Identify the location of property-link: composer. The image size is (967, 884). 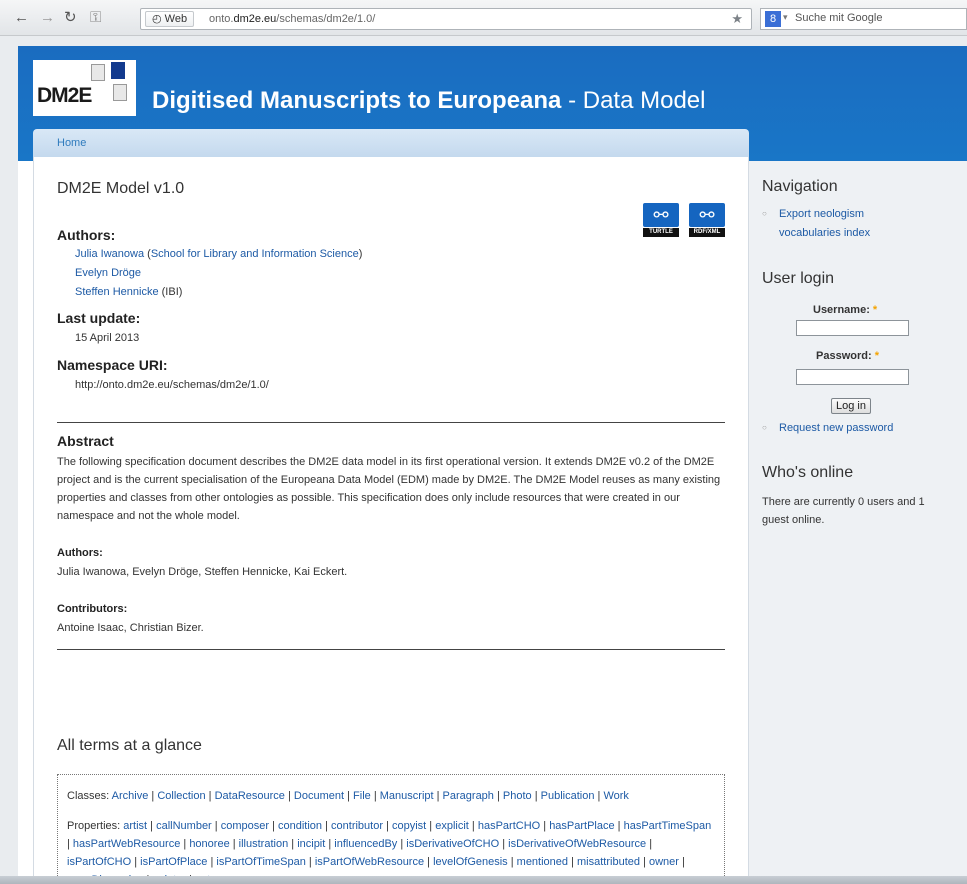
(245, 826).